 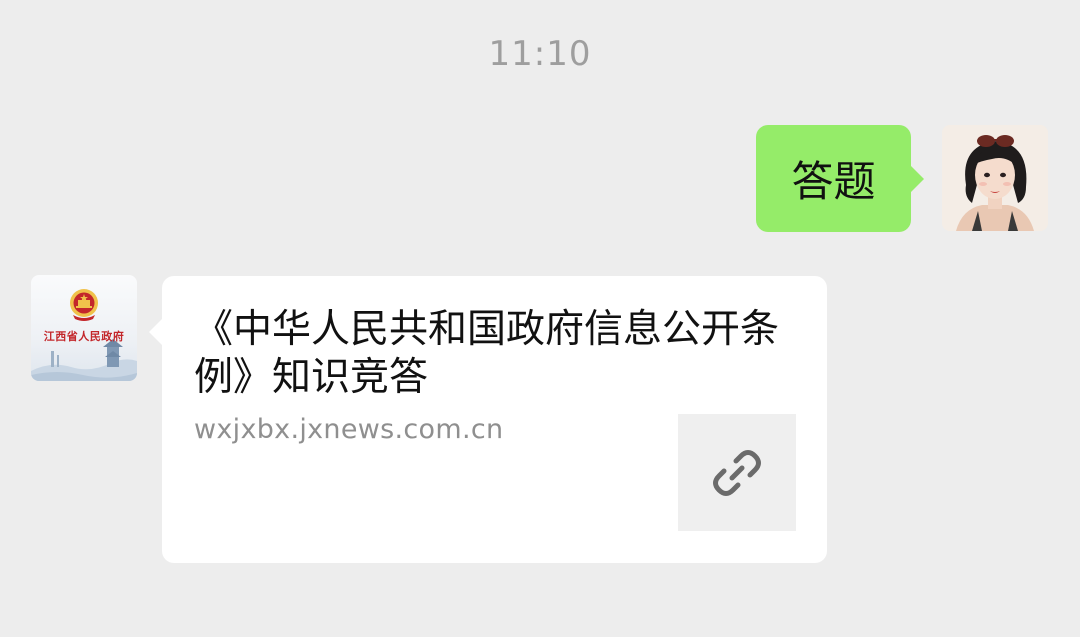 What do you see at coordinates (84, 336) in the screenshot?
I see `sender-avatar-label: 江西省人民政府` at bounding box center [84, 336].